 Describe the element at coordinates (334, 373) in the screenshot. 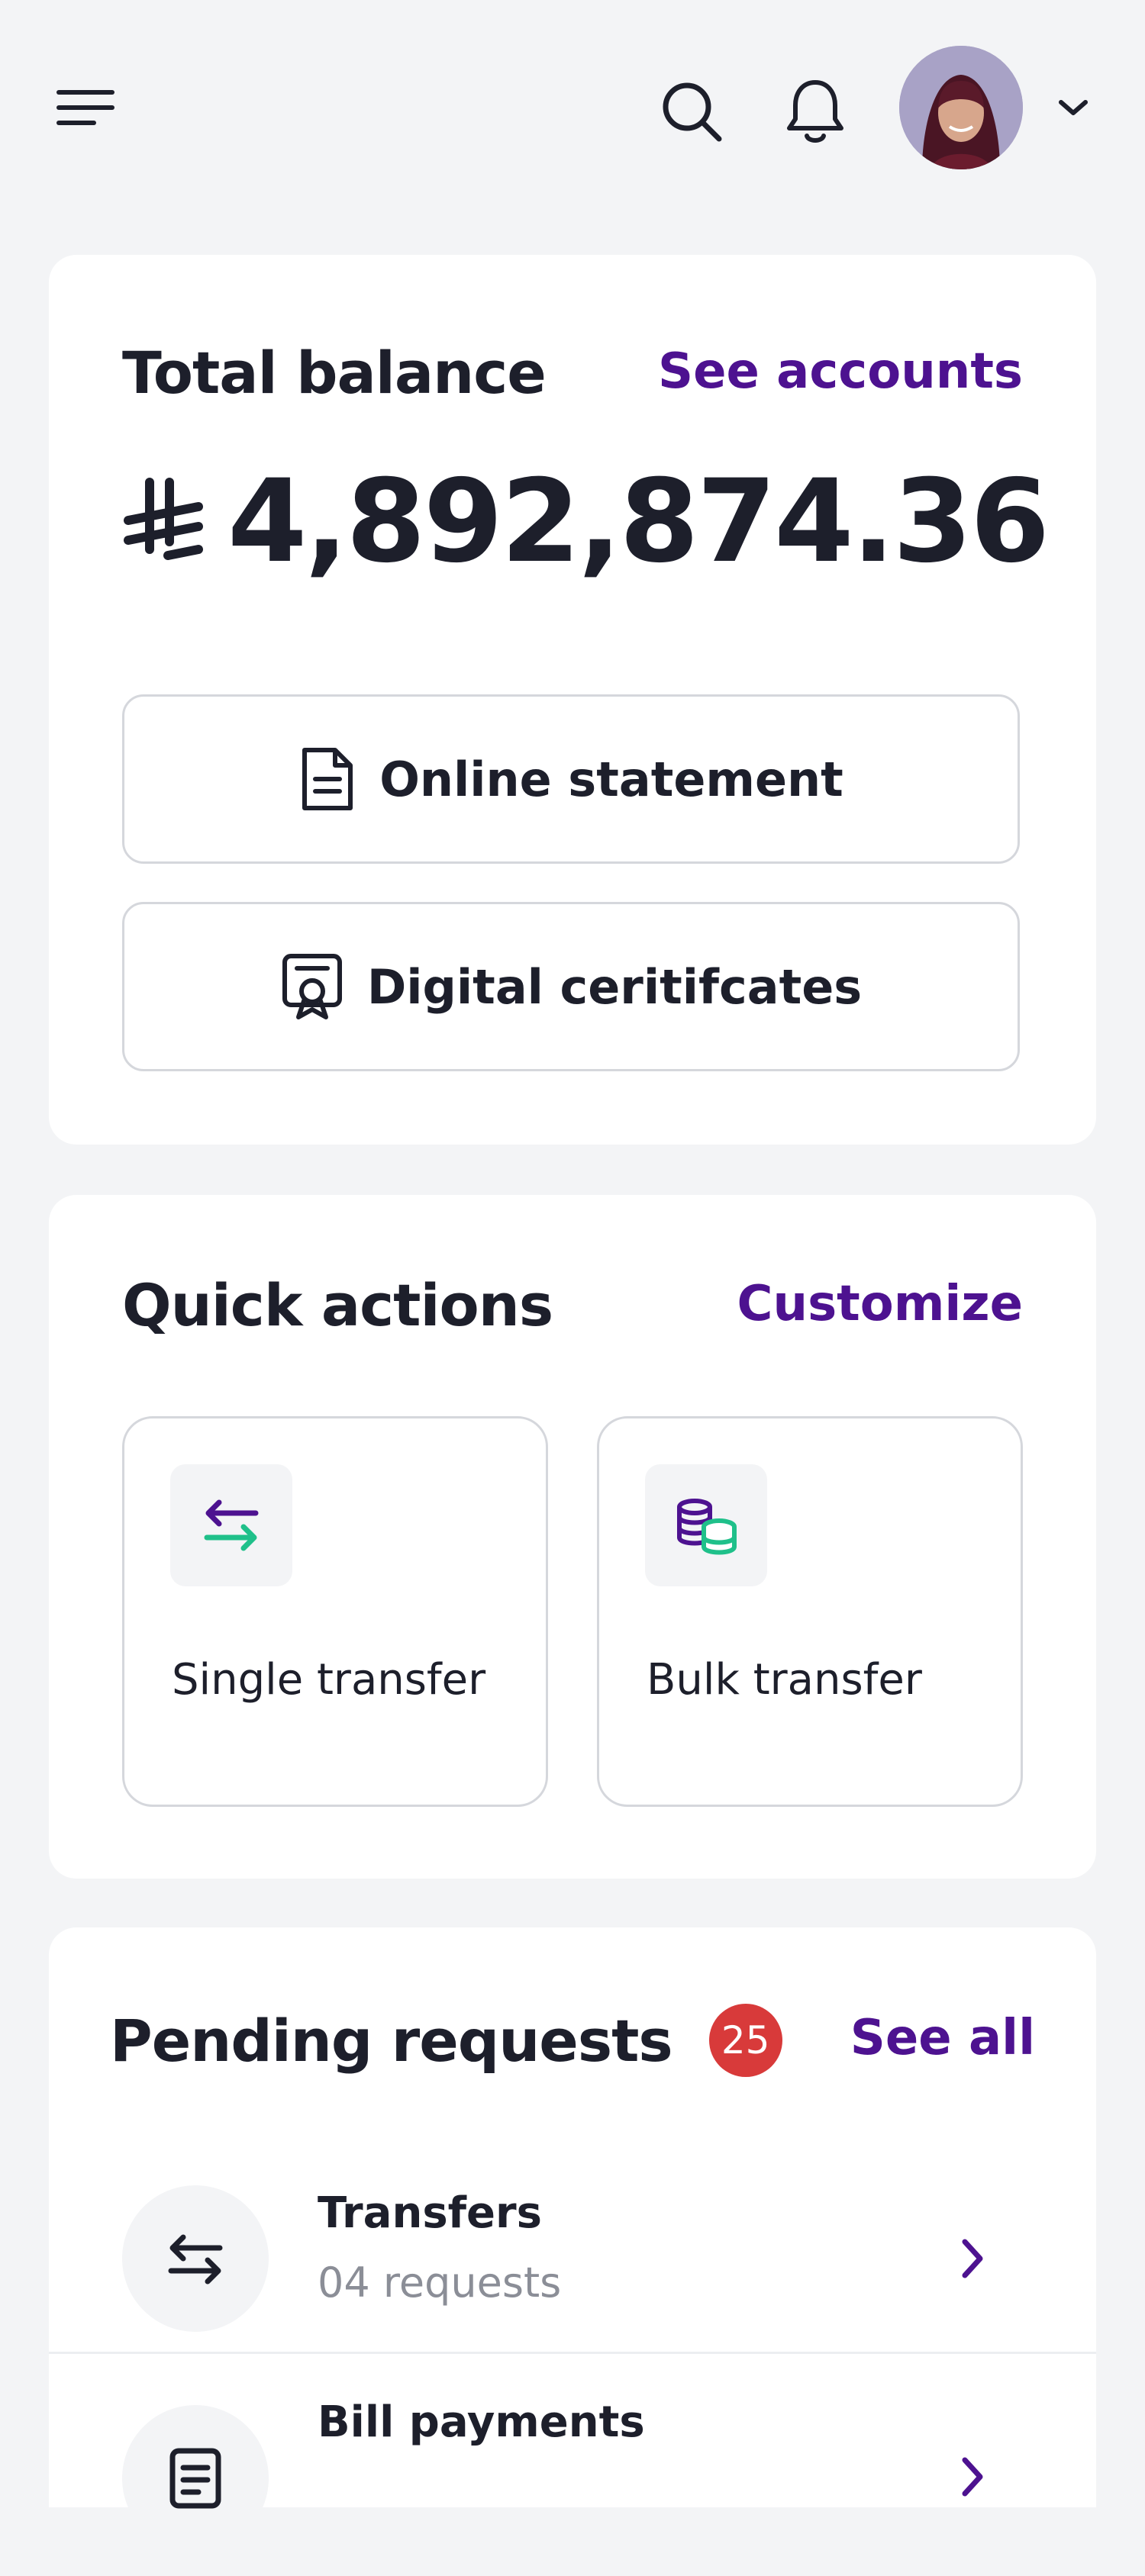

I see `balance-title: Total balance` at that location.